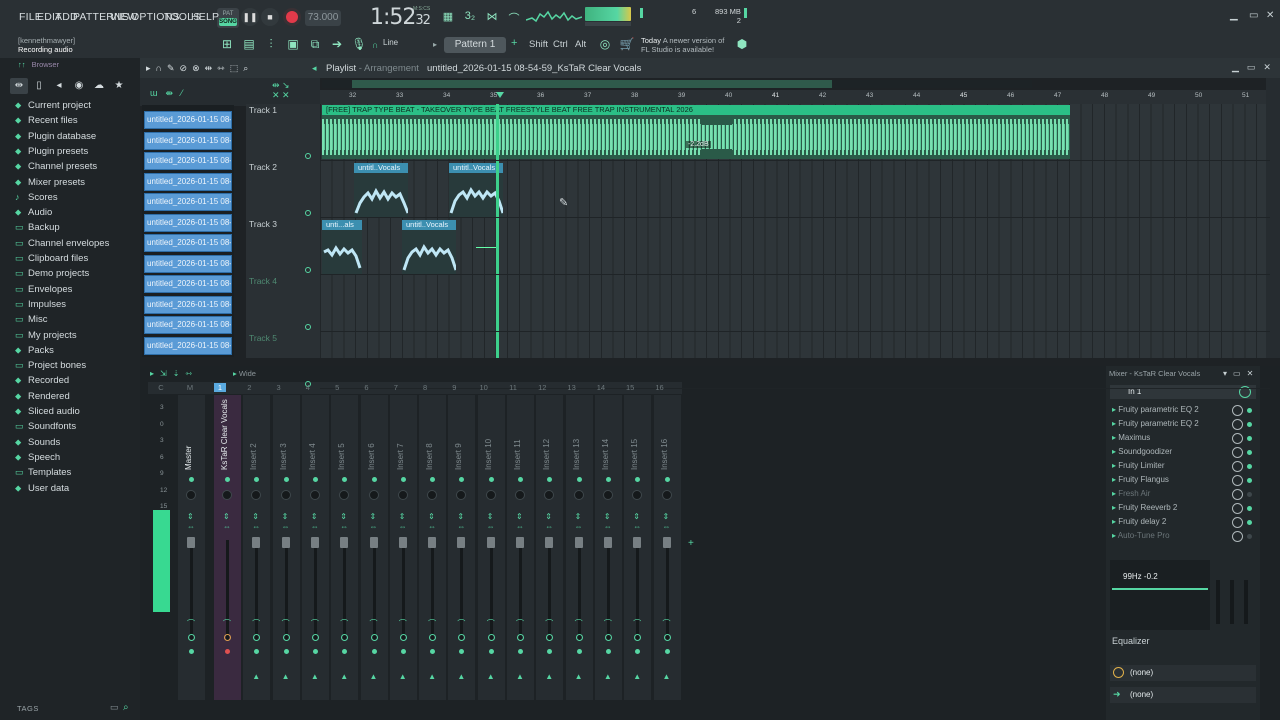 The width and height of the screenshot is (1280, 720). I want to click on strip-10-stereo-icon: ⇕, so click(490, 516).